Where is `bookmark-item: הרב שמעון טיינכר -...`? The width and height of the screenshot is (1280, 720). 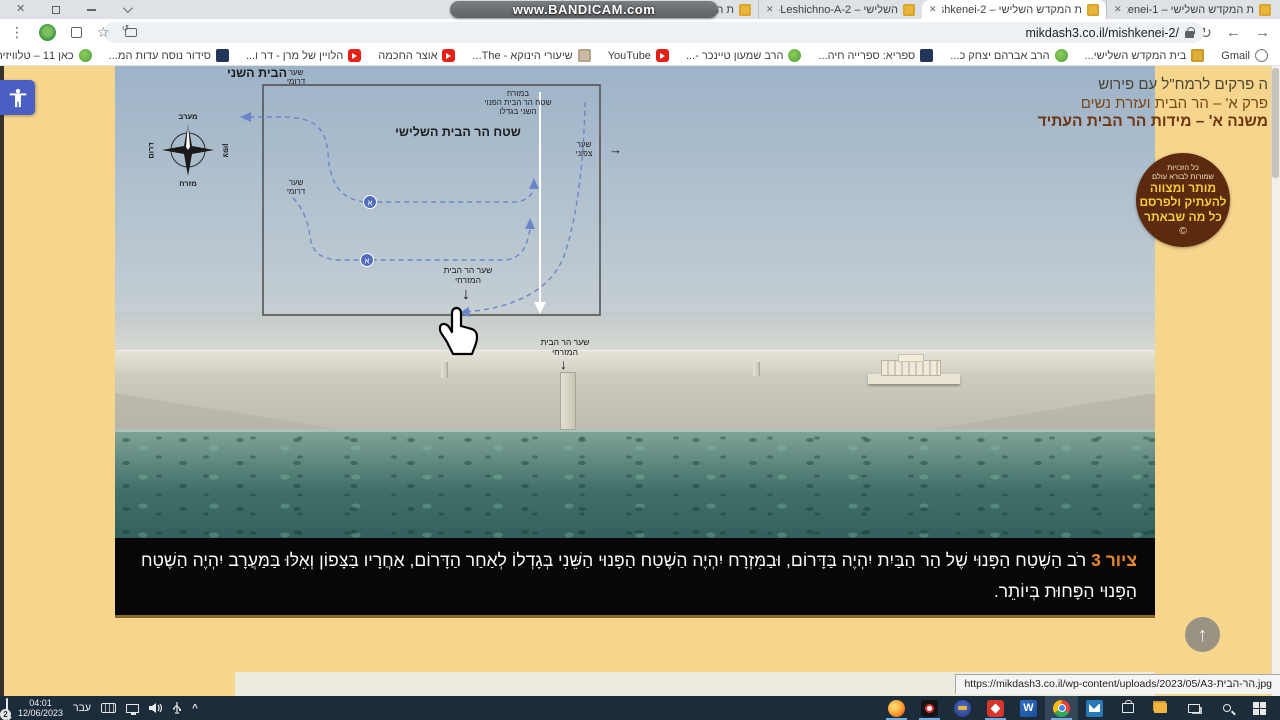 bookmark-item: הרב שמעון טיינכר -... is located at coordinates (744, 55).